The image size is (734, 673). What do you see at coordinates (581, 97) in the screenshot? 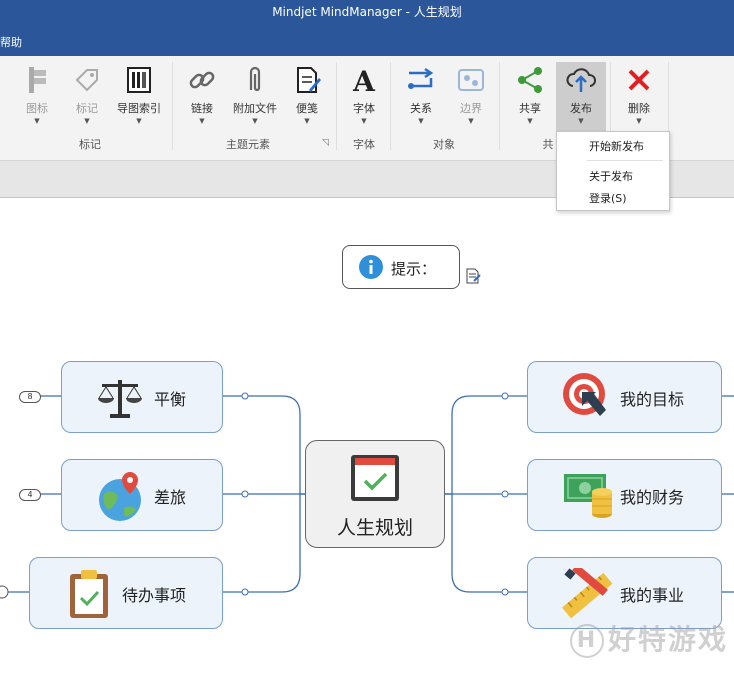
I see `publish-button: 发布 ▼` at bounding box center [581, 97].